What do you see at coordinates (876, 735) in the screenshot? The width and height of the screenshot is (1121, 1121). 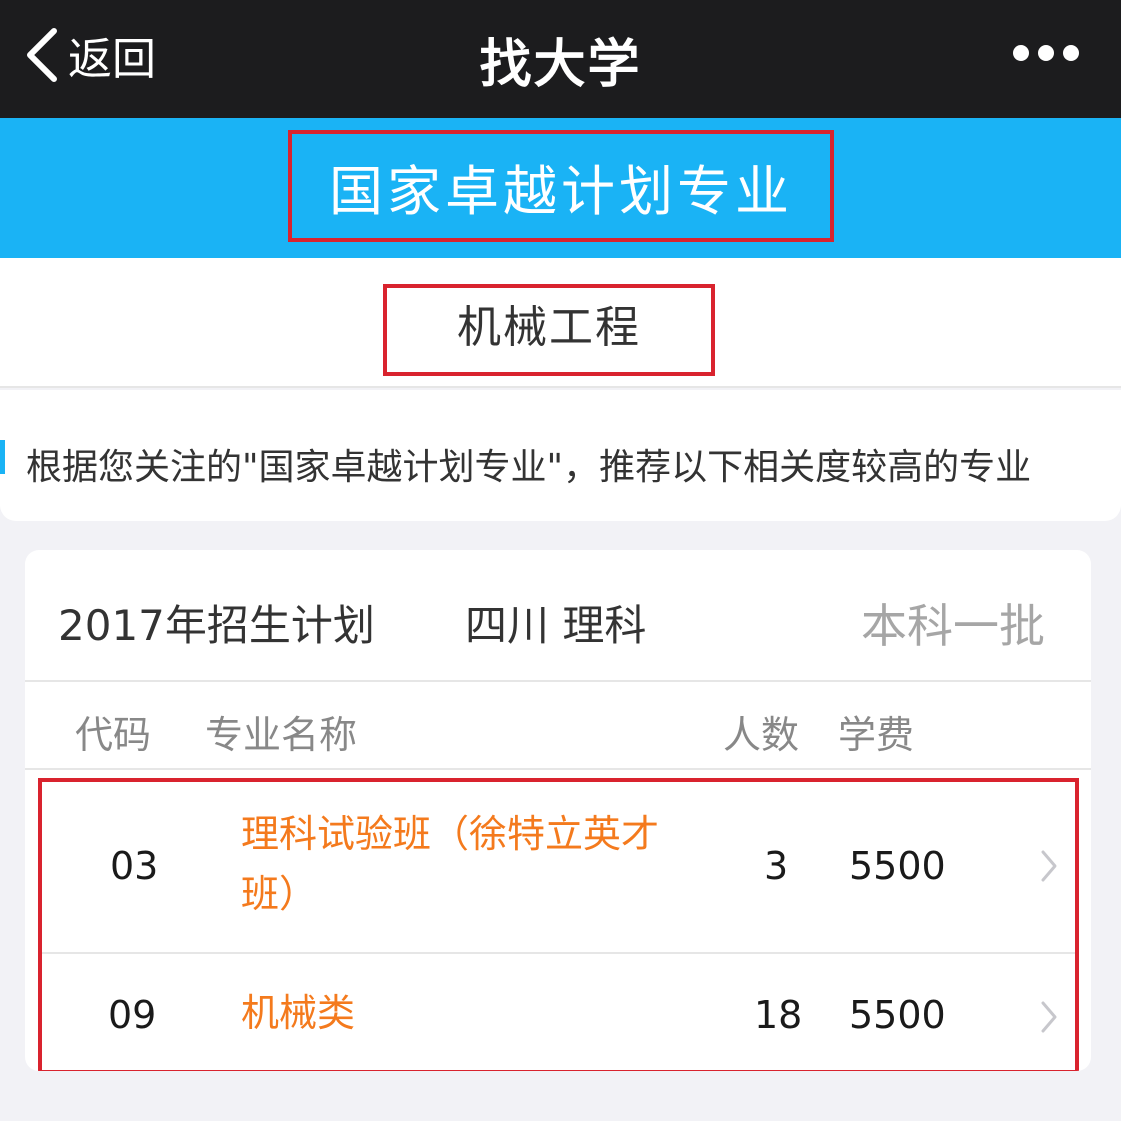 I see `header-fee: 学费` at bounding box center [876, 735].